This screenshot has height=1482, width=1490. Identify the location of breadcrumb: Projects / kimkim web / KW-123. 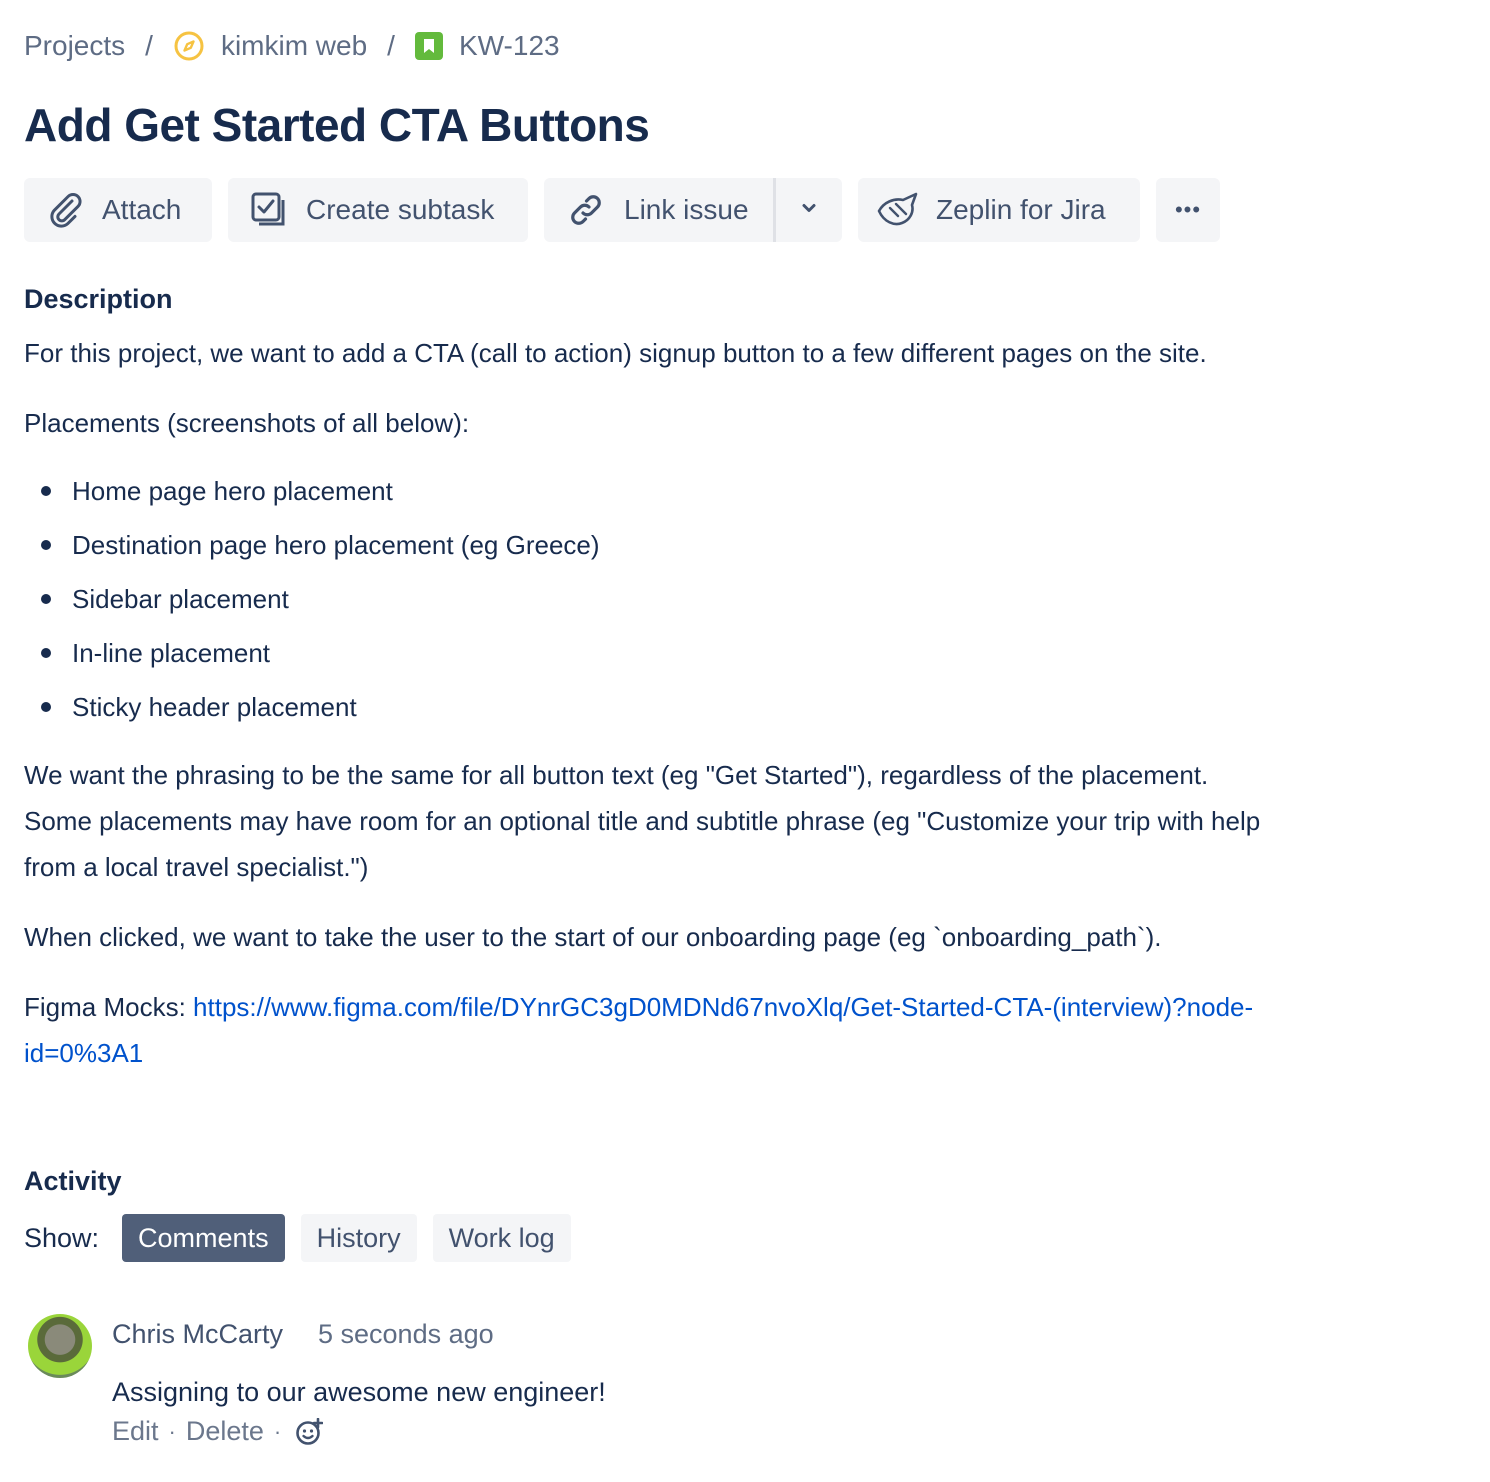
(292, 46).